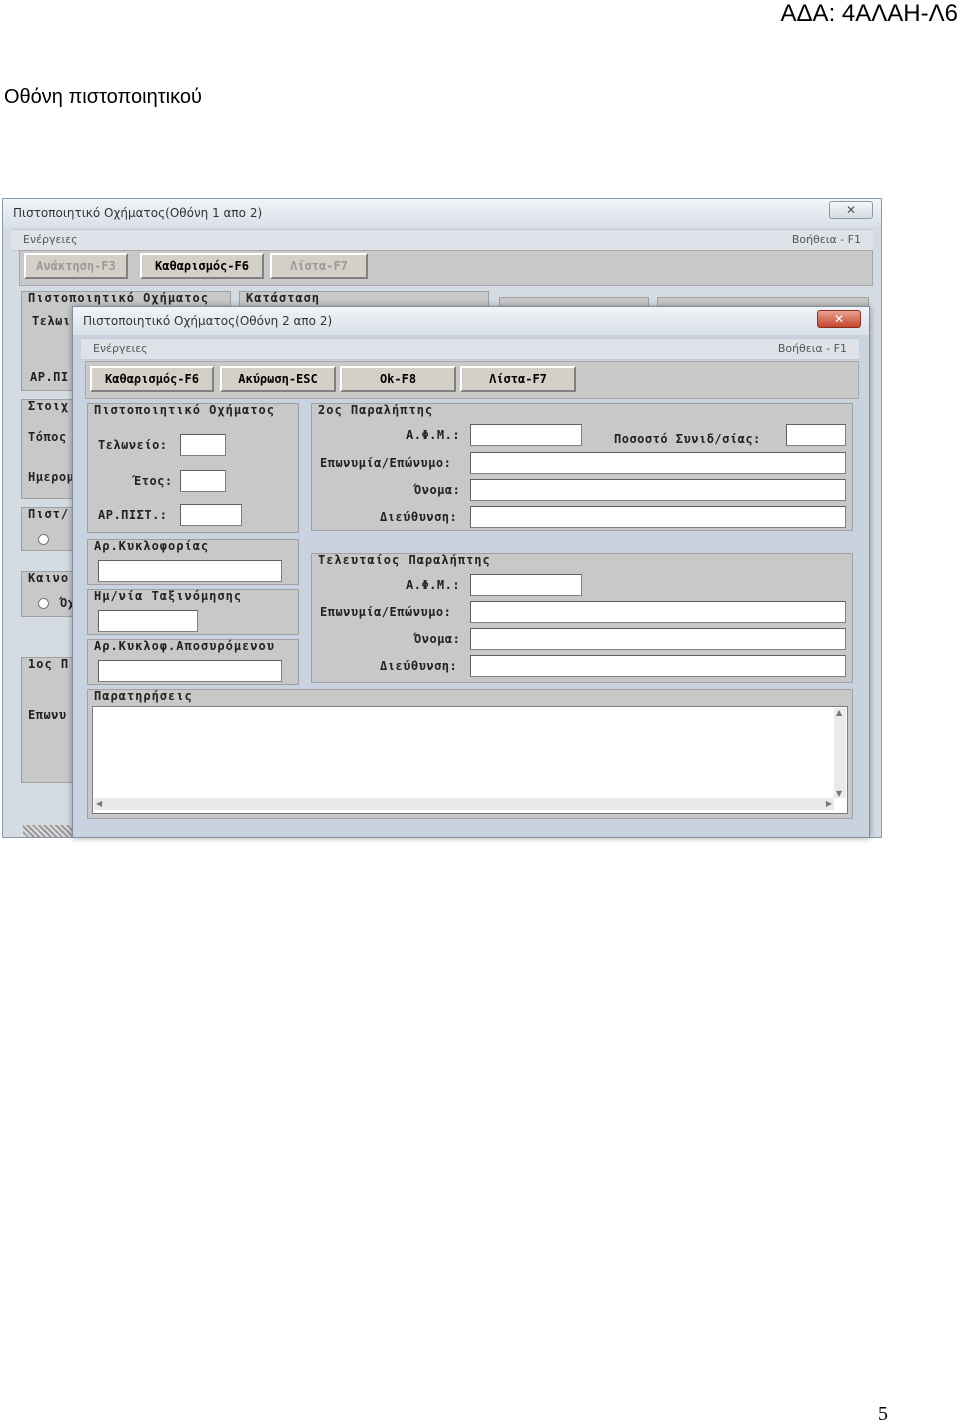 The width and height of the screenshot is (960, 1426). I want to click on page-number: 5, so click(883, 1414).